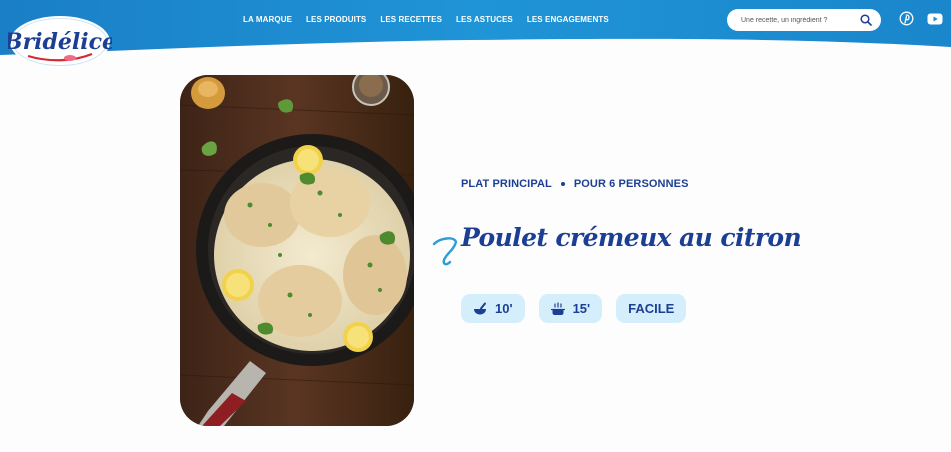  What do you see at coordinates (484, 19) in the screenshot?
I see `nav-les-astuces: LES ASTUCES` at bounding box center [484, 19].